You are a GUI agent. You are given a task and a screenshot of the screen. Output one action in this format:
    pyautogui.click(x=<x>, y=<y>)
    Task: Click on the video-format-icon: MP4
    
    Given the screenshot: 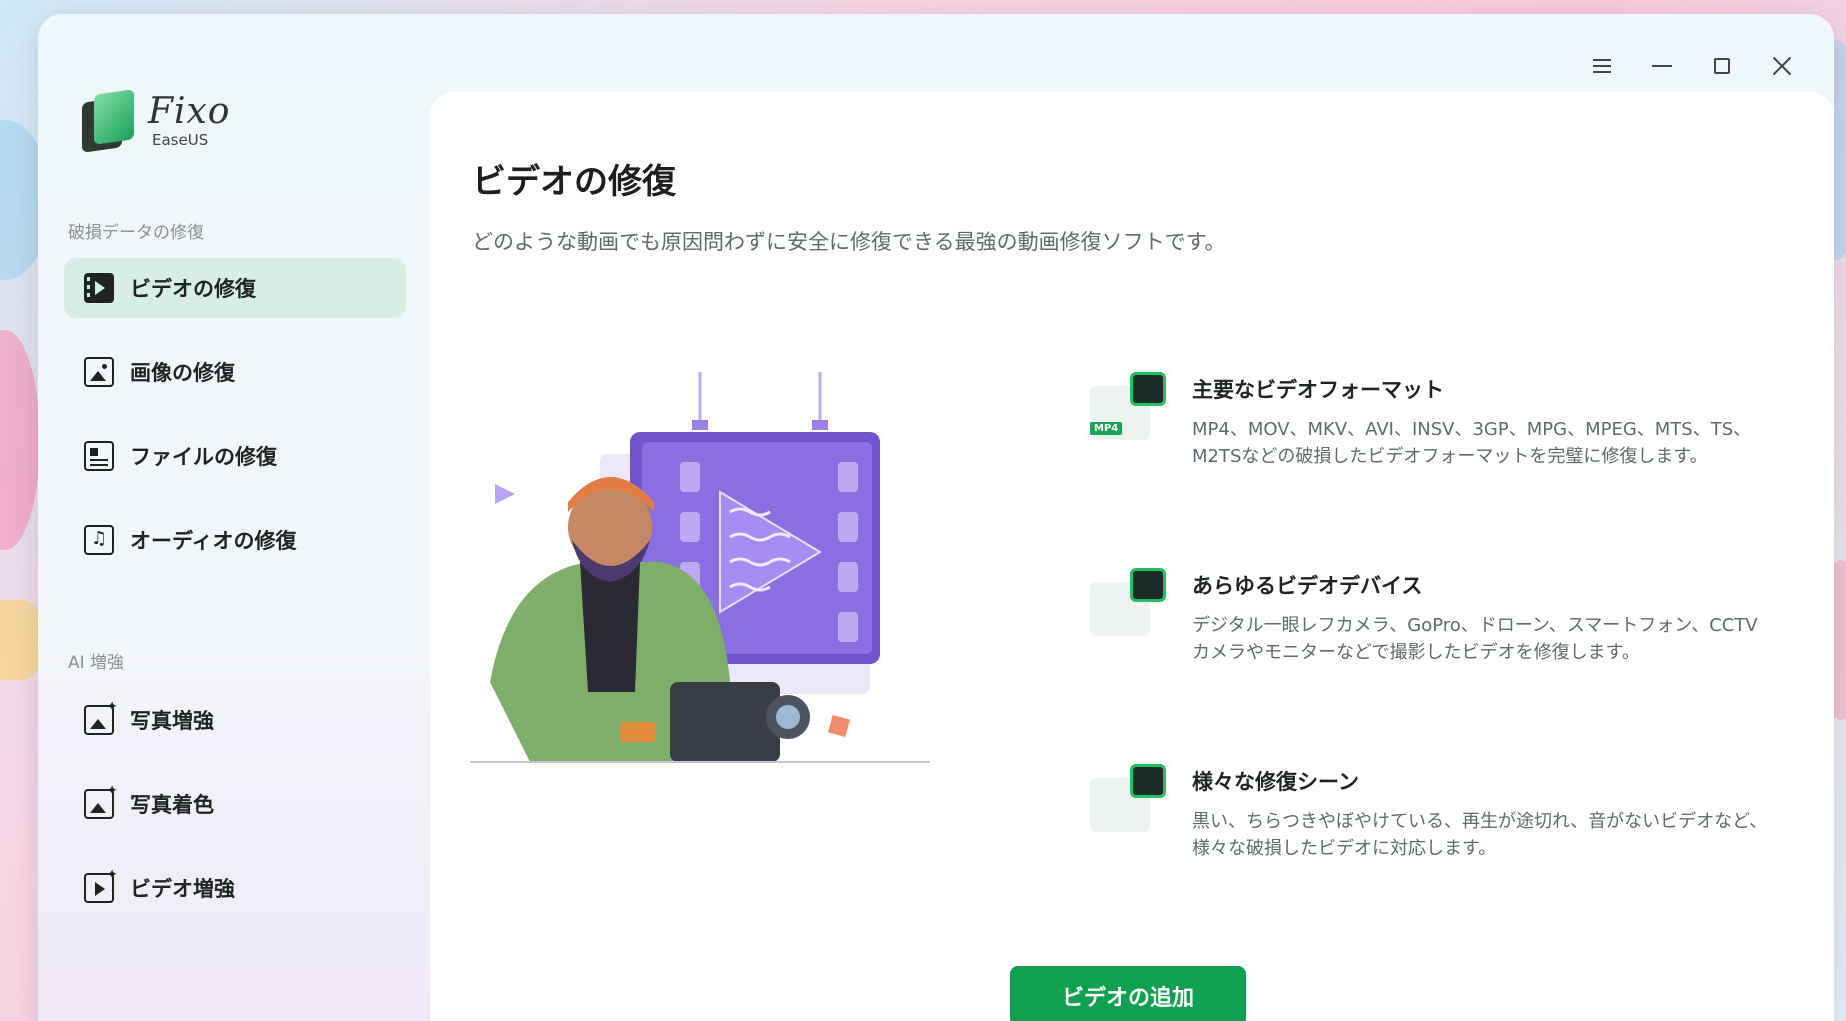 What is the action you would take?
    pyautogui.click(x=1128, y=410)
    